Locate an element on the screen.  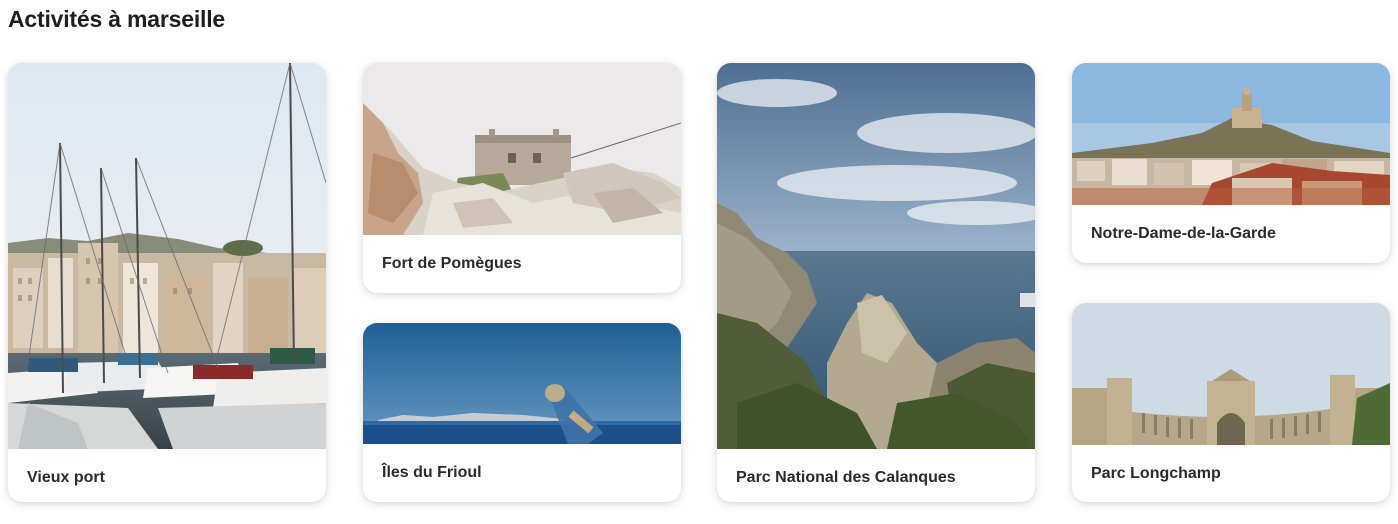
activity-card-fort-de-pomegues: Fort de Pomègues is located at coordinates (522, 178).